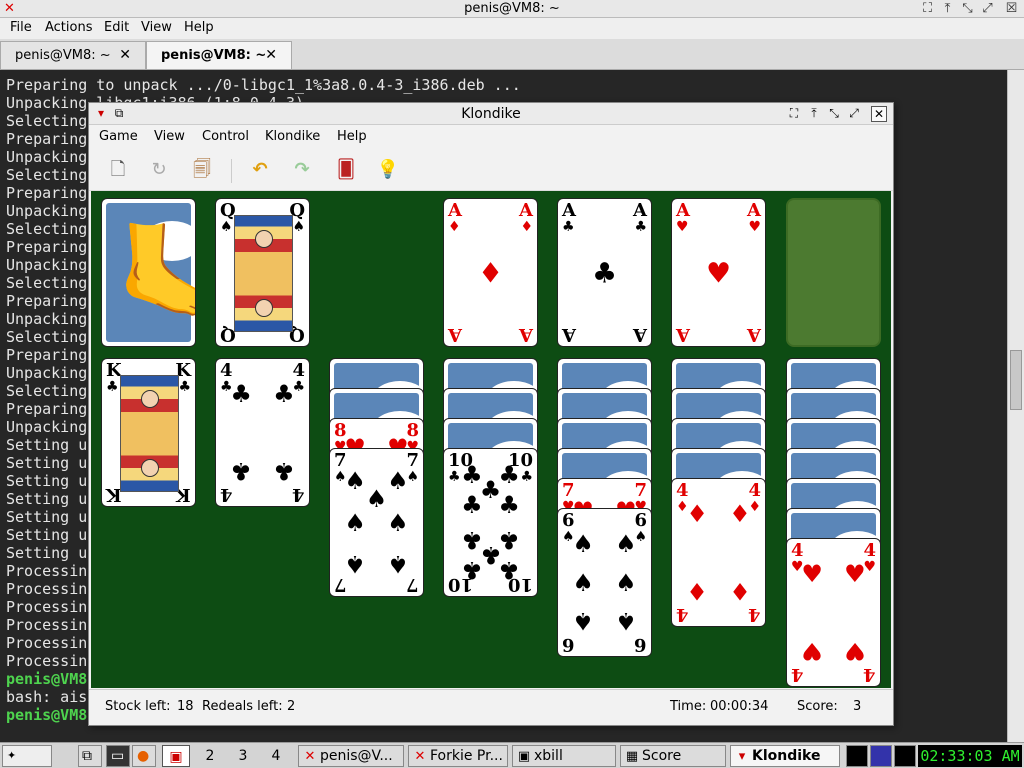  What do you see at coordinates (291, 706) in the screenshot?
I see `redeals-left-value: 2` at bounding box center [291, 706].